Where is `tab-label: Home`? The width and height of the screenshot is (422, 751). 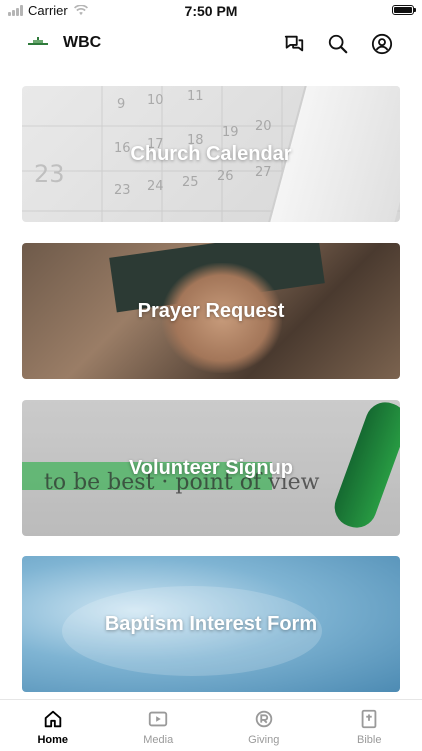 tab-label: Home is located at coordinates (52, 740).